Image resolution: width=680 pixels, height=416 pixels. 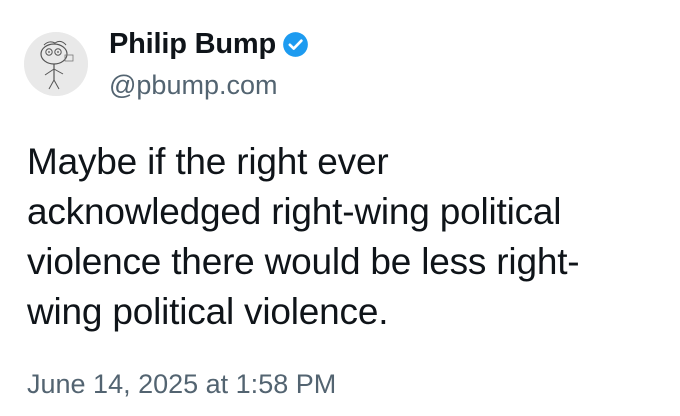 I want to click on author-display-name: Philip Bump, so click(x=192, y=44).